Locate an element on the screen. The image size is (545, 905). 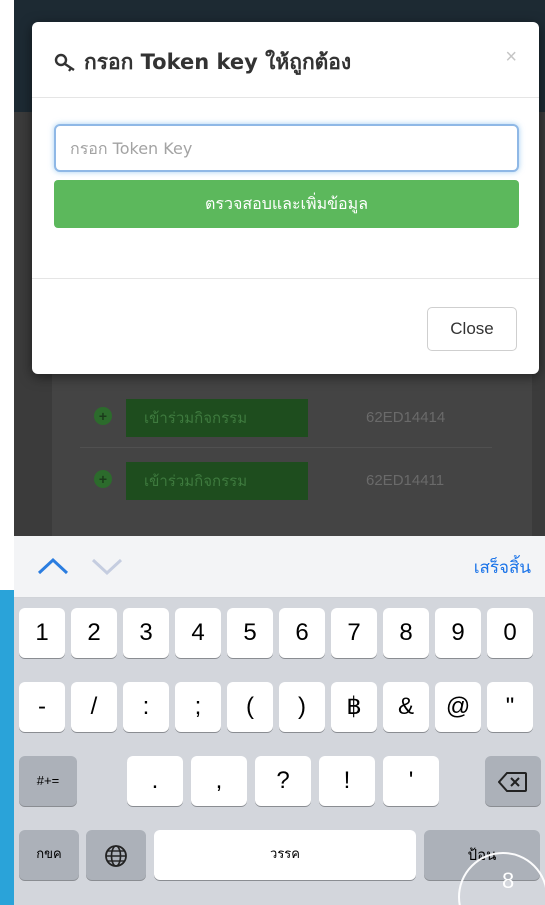
key: 8 is located at coordinates (406, 633).